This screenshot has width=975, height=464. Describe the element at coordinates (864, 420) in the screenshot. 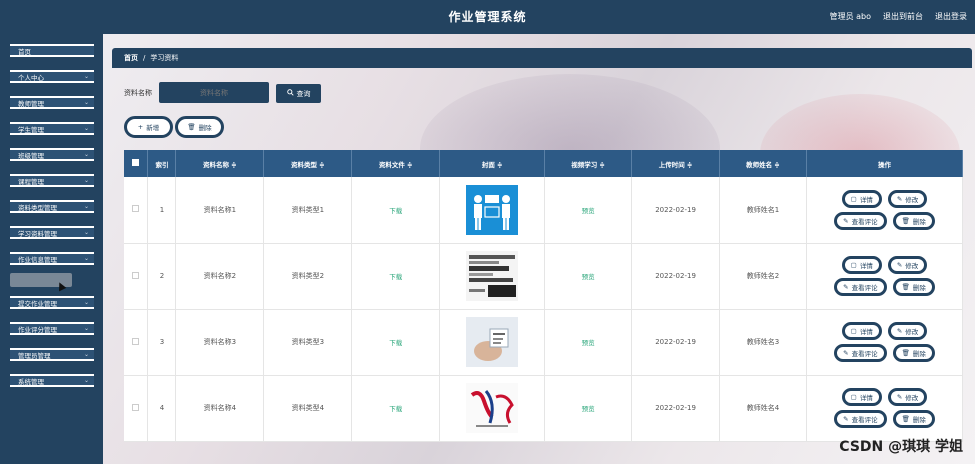

I see `comments-label: 查看评论` at that location.